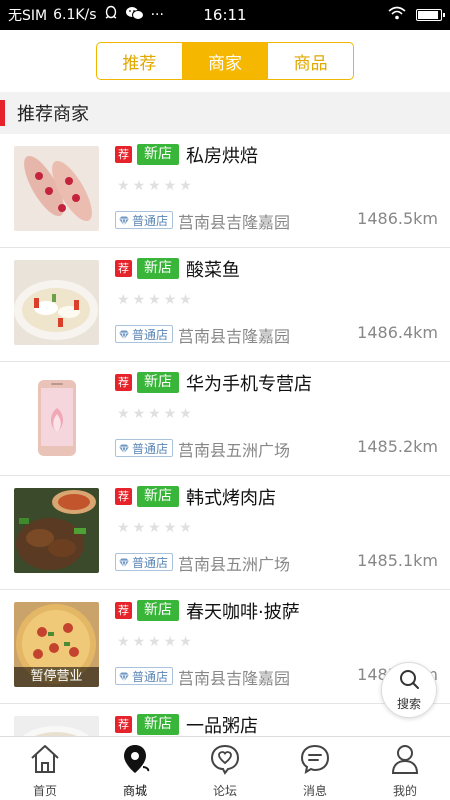  What do you see at coordinates (225, 761) in the screenshot?
I see `heart-chat-icon` at bounding box center [225, 761].